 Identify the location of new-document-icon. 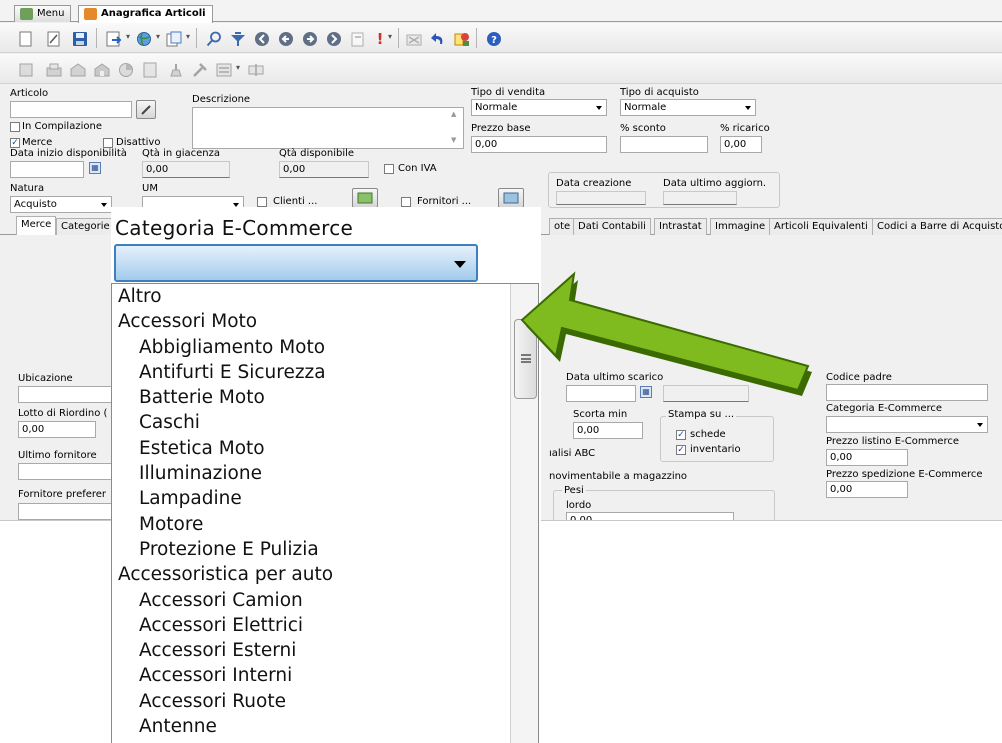
(26, 38).